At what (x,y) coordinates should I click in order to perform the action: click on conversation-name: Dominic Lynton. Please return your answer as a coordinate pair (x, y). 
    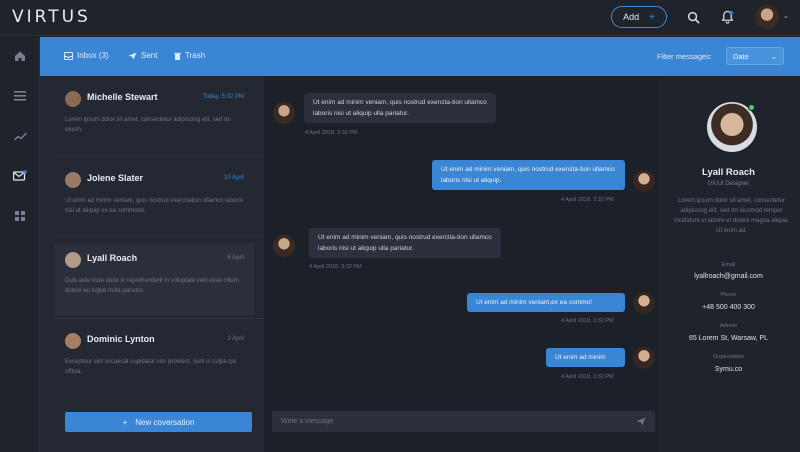
    Looking at the image, I should click on (121, 339).